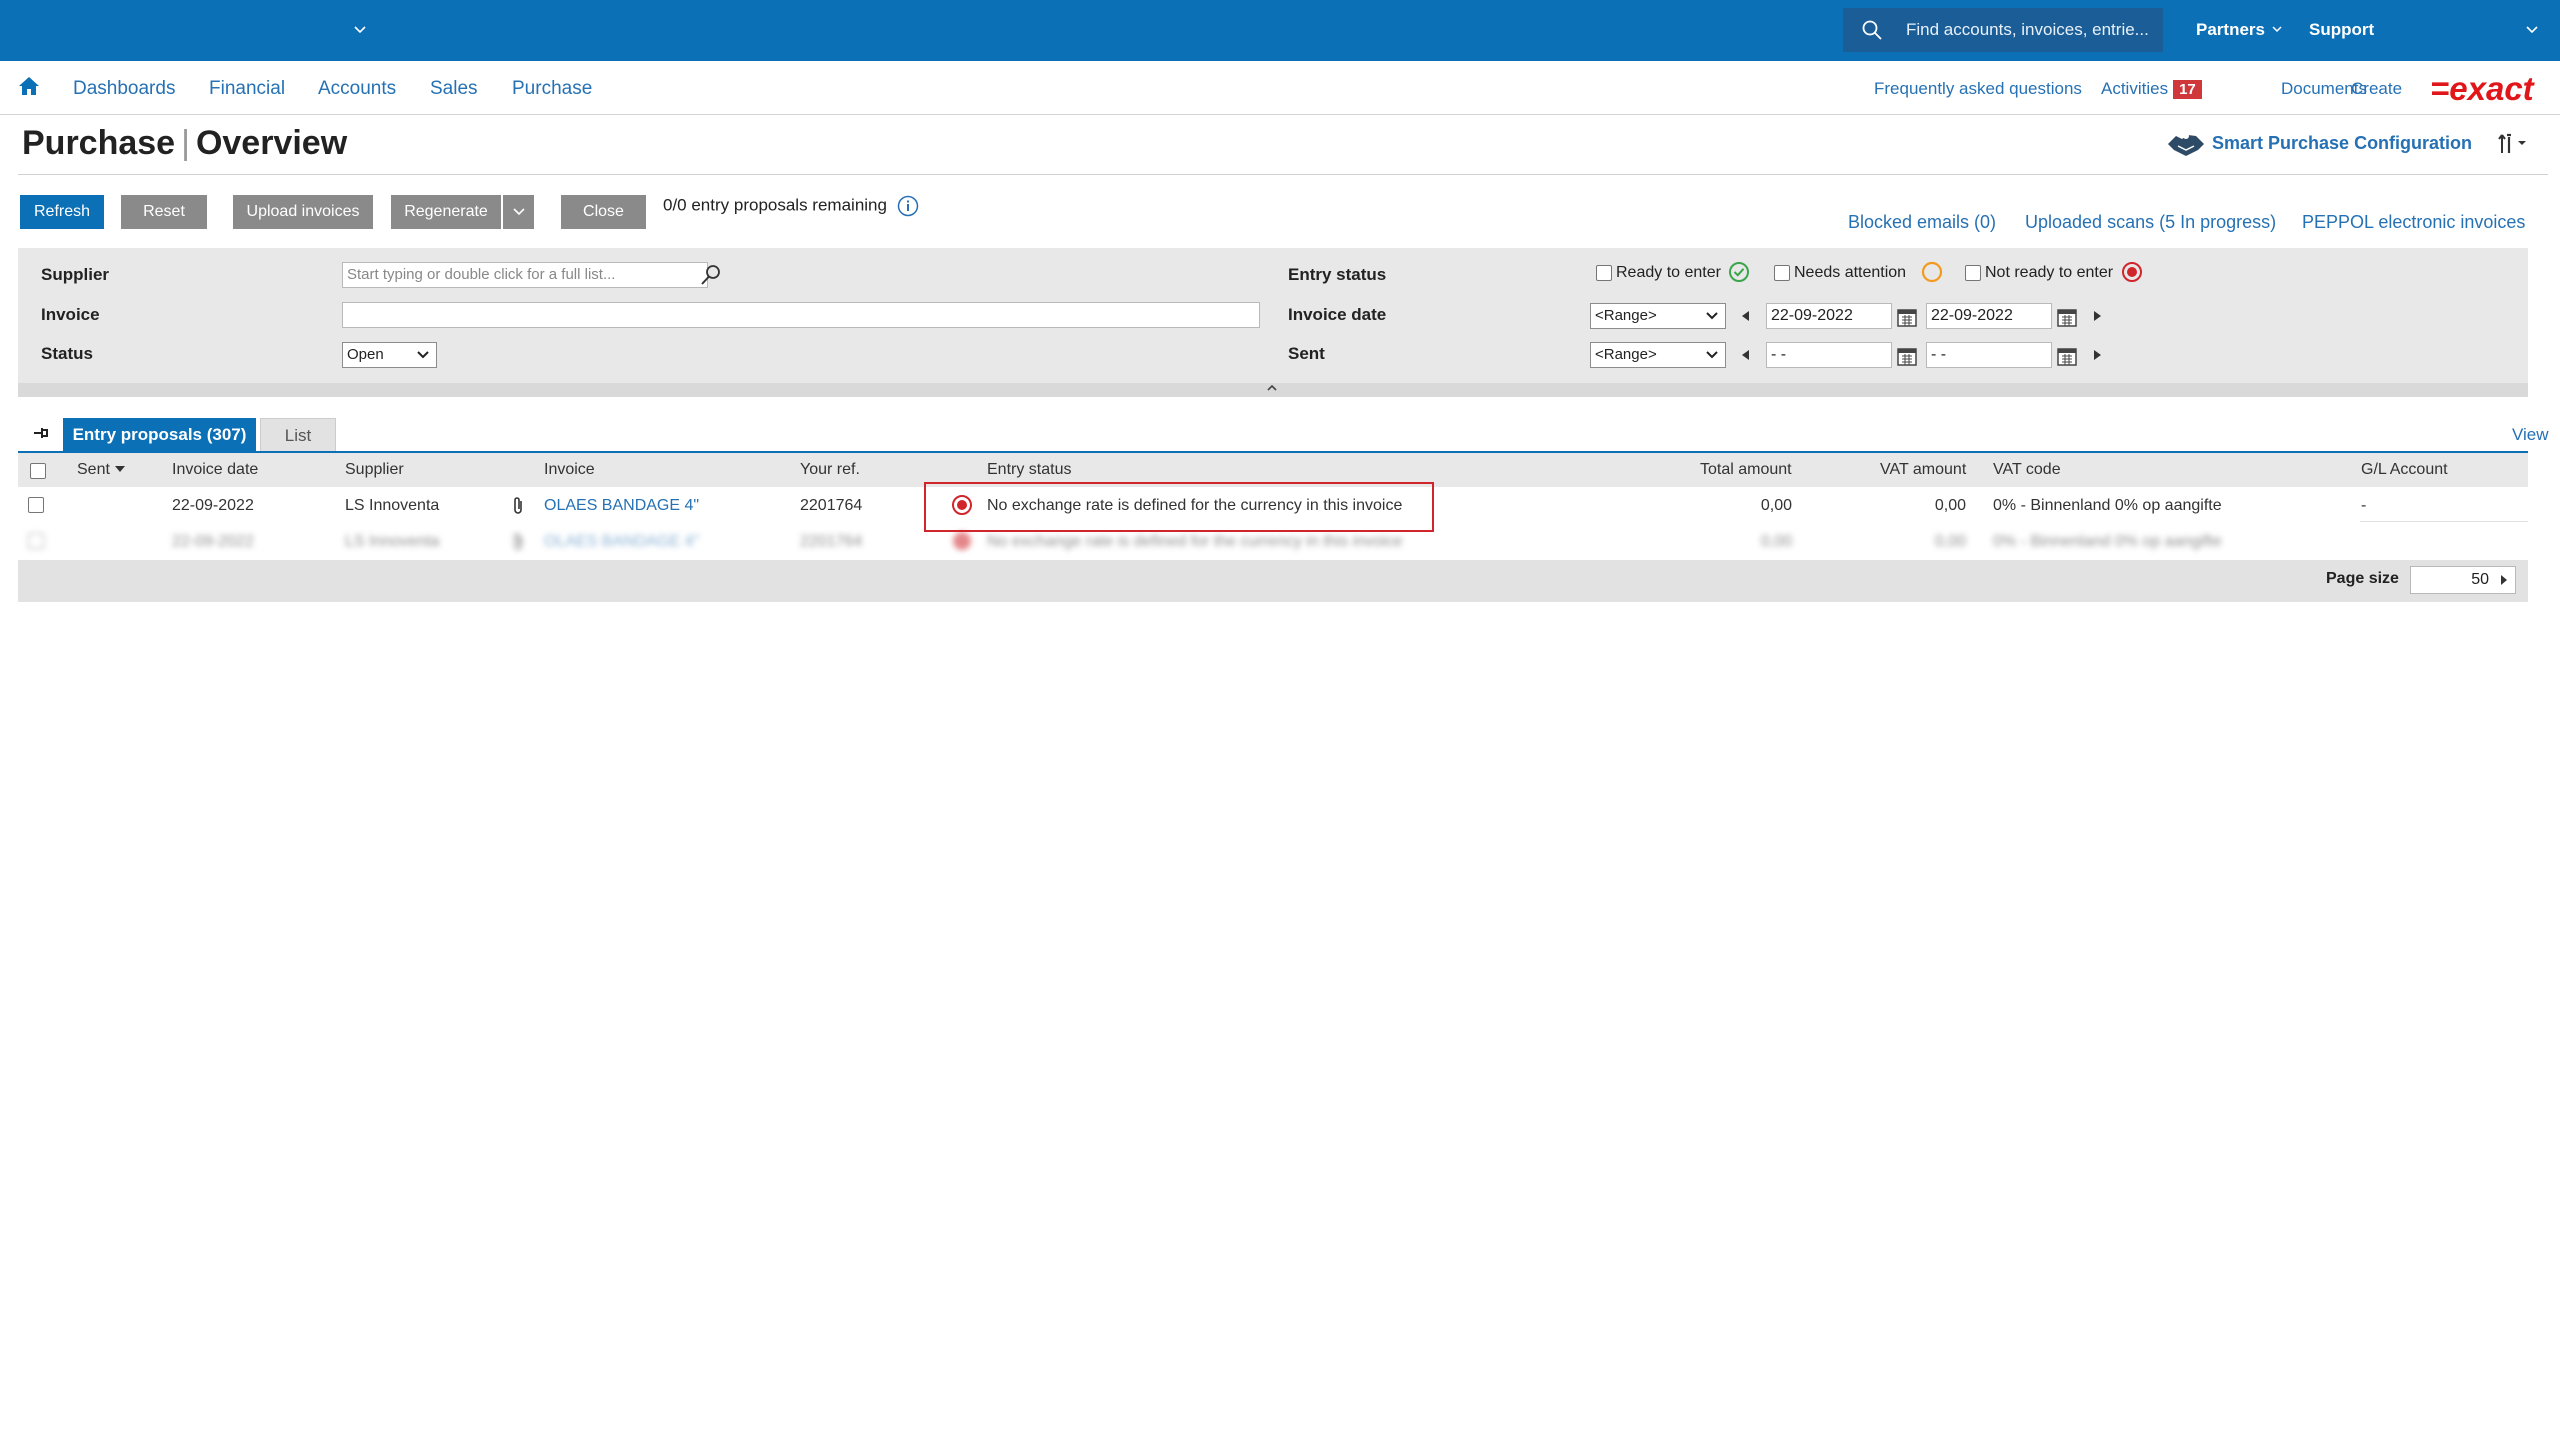 The image size is (2560, 1440). Describe the element at coordinates (1989, 355) in the screenshot. I see `sent-to-input: - -` at that location.